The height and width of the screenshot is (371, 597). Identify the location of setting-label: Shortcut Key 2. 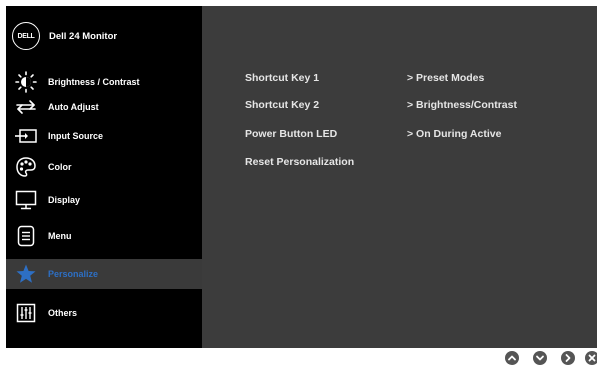
(282, 105).